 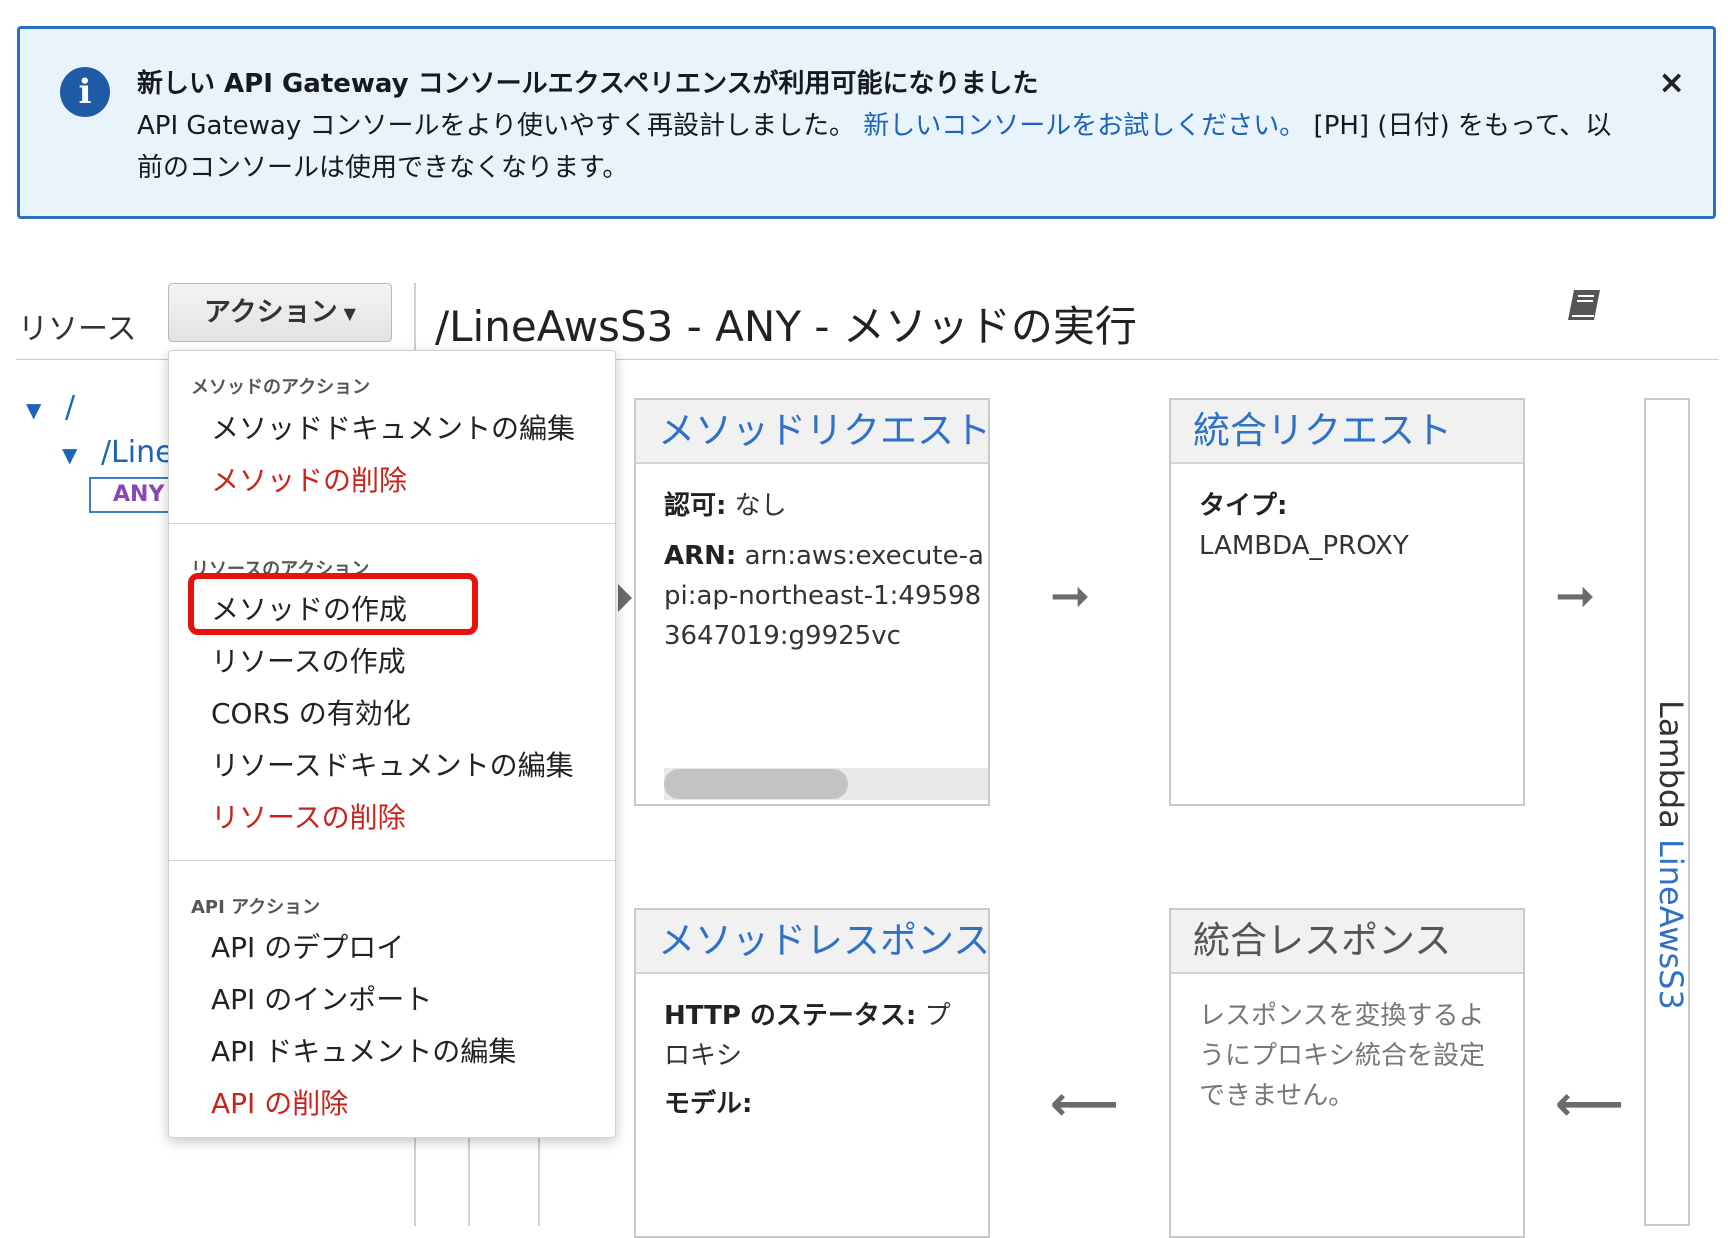 What do you see at coordinates (760, 506) in the screenshot?
I see `auth-value: なし` at bounding box center [760, 506].